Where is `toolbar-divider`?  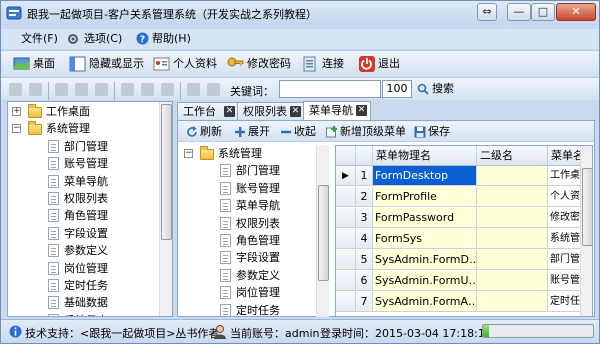 toolbar-divider is located at coordinates (48, 91).